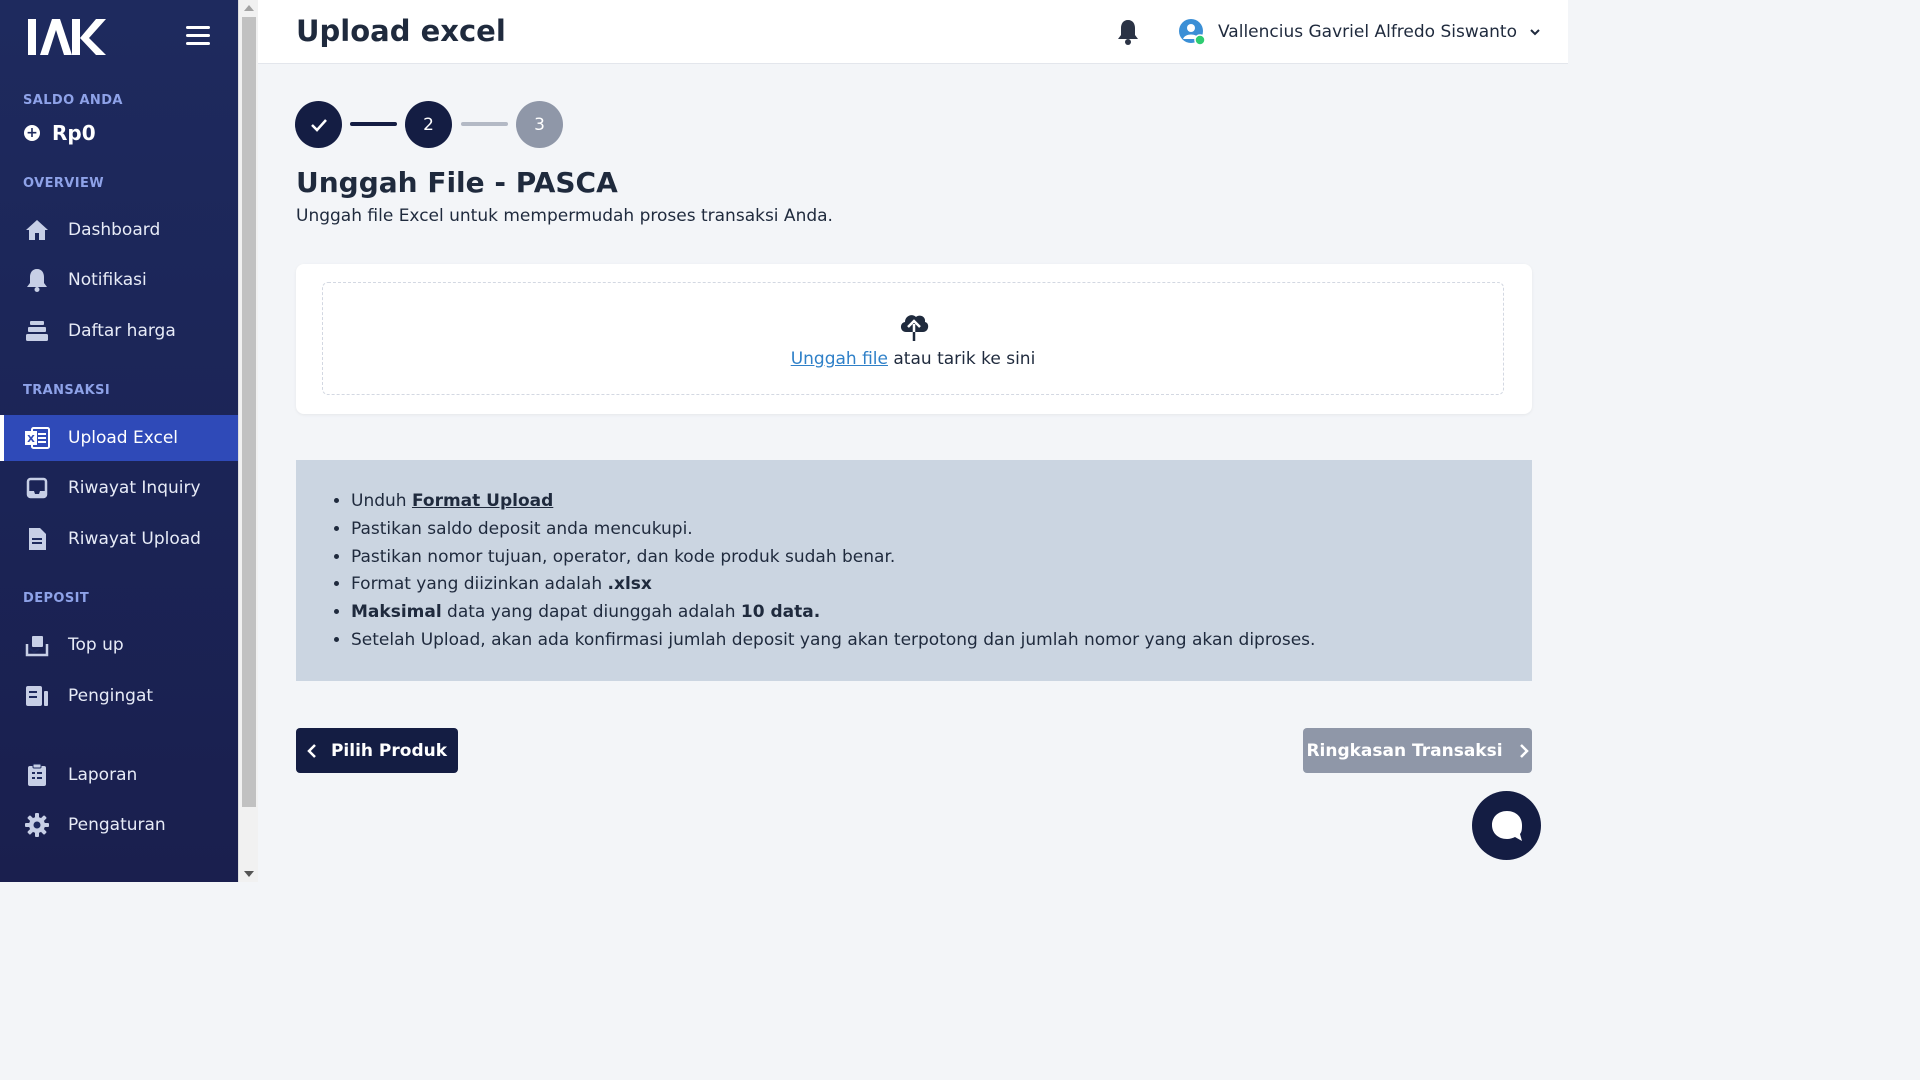 This screenshot has width=1920, height=1080. I want to click on next-button-label: Ringkasan Transaksi, so click(1404, 750).